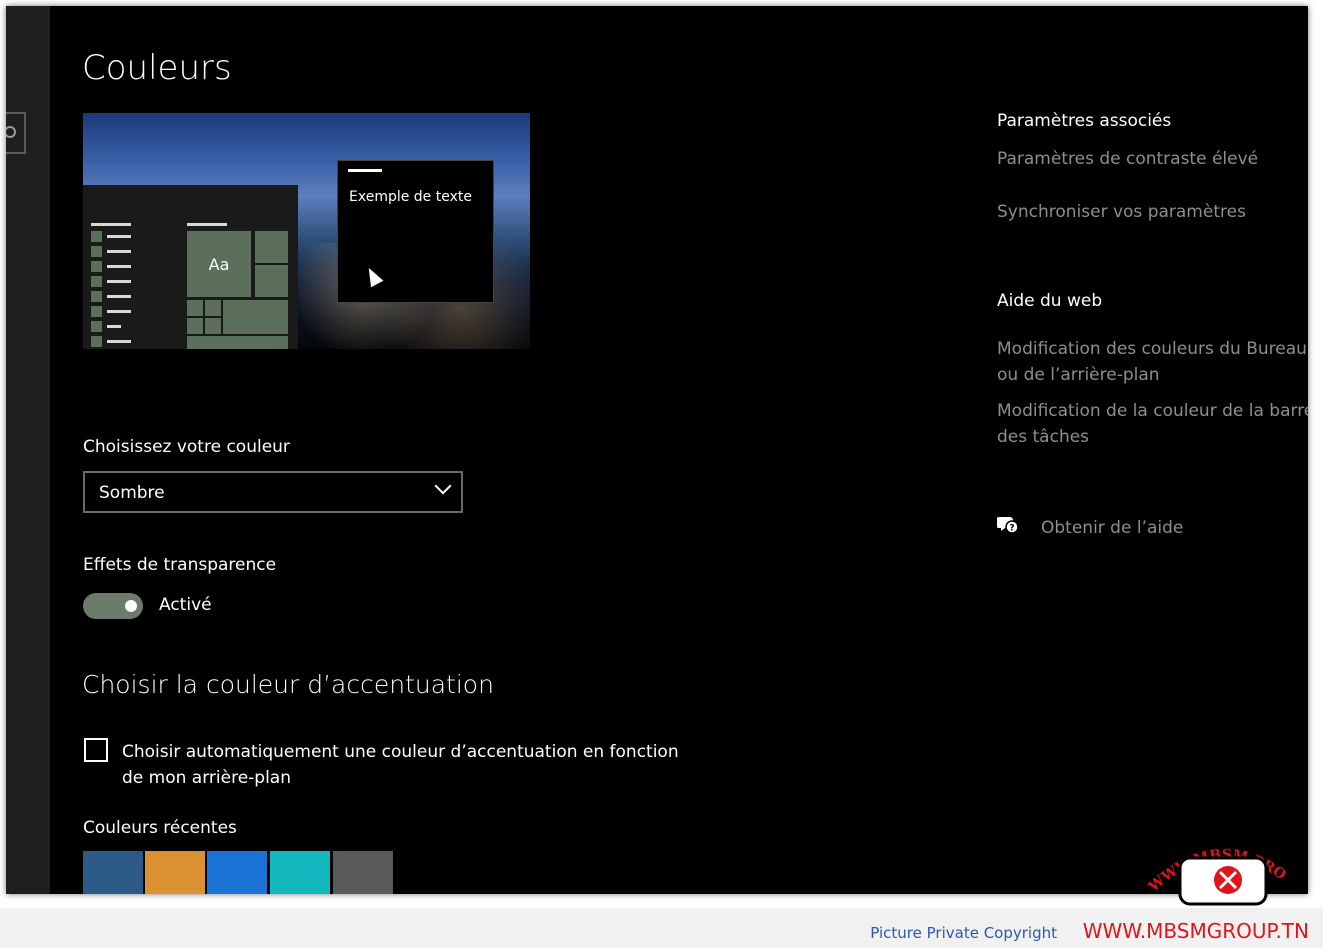  I want to click on nav-strip, so click(28, 450).